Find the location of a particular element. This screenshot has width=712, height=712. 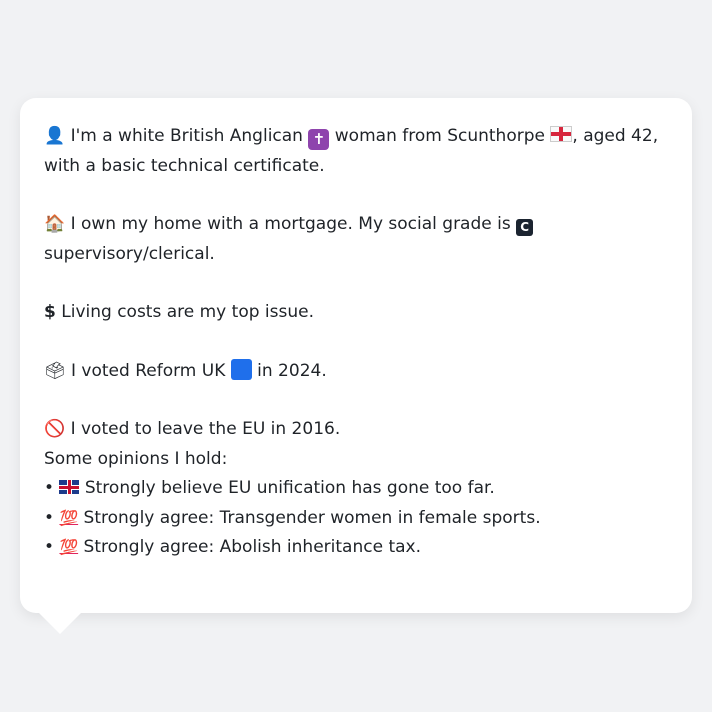

intro-text-a: I'm a white British Anglican is located at coordinates (186, 136).